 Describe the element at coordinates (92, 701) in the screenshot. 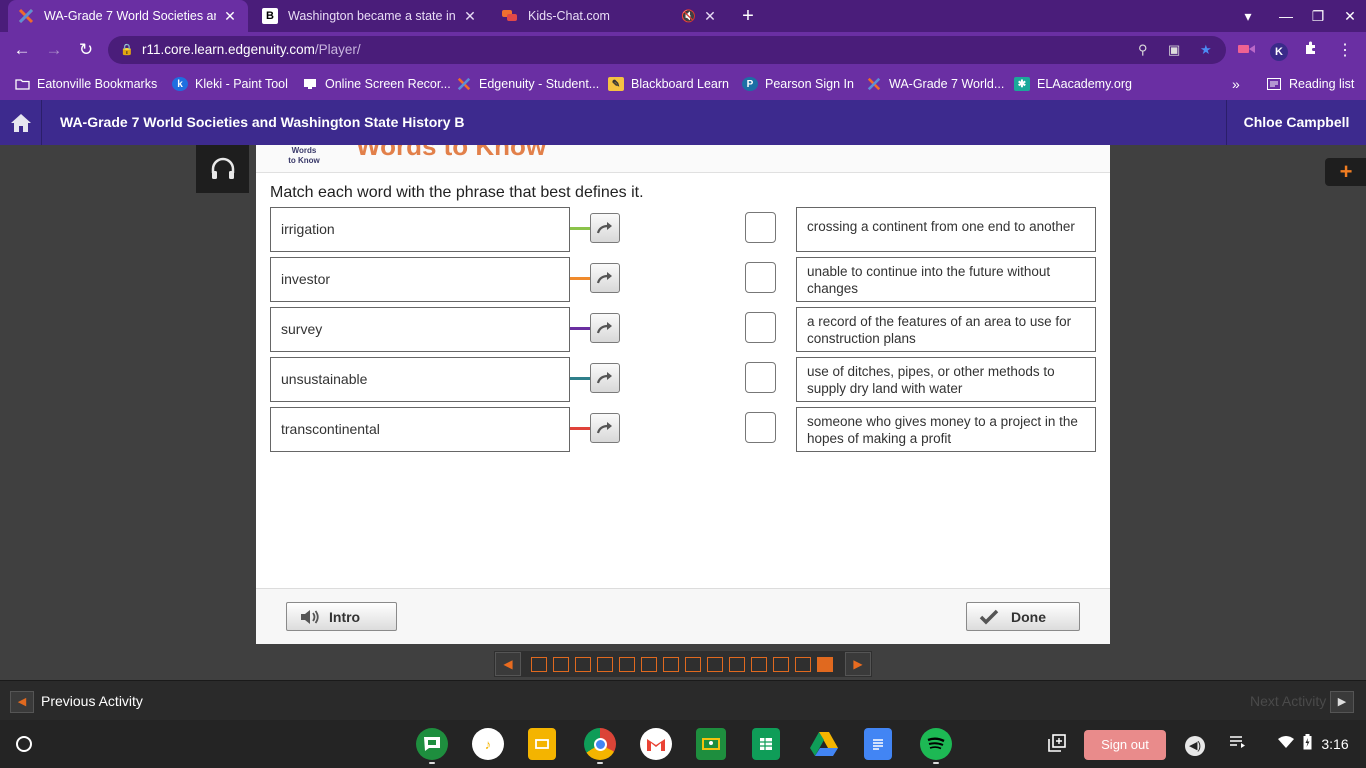

I see `previous-activity-link: Previous Activity` at that location.